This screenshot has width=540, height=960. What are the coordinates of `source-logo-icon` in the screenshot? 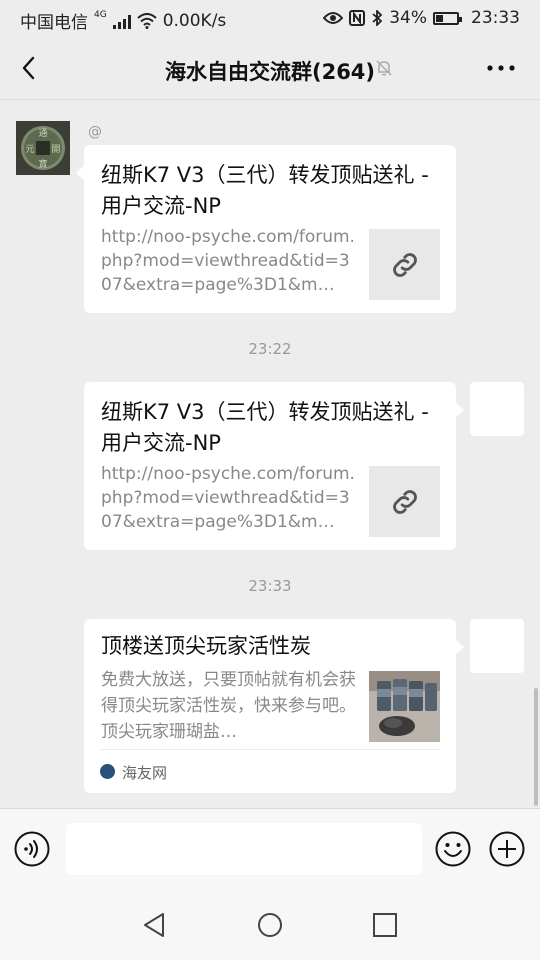 It's located at (107, 771).